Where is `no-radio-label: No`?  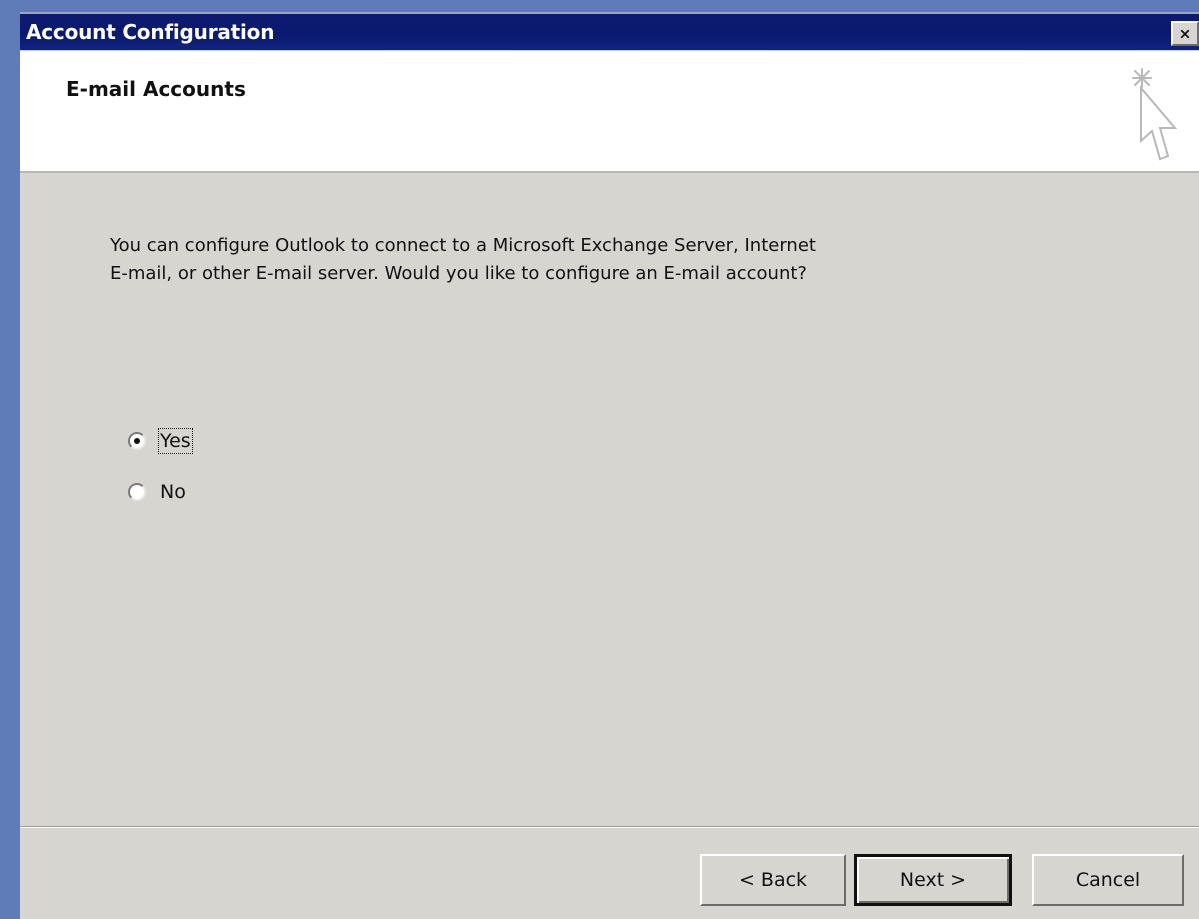
no-radio-label: No is located at coordinates (173, 492).